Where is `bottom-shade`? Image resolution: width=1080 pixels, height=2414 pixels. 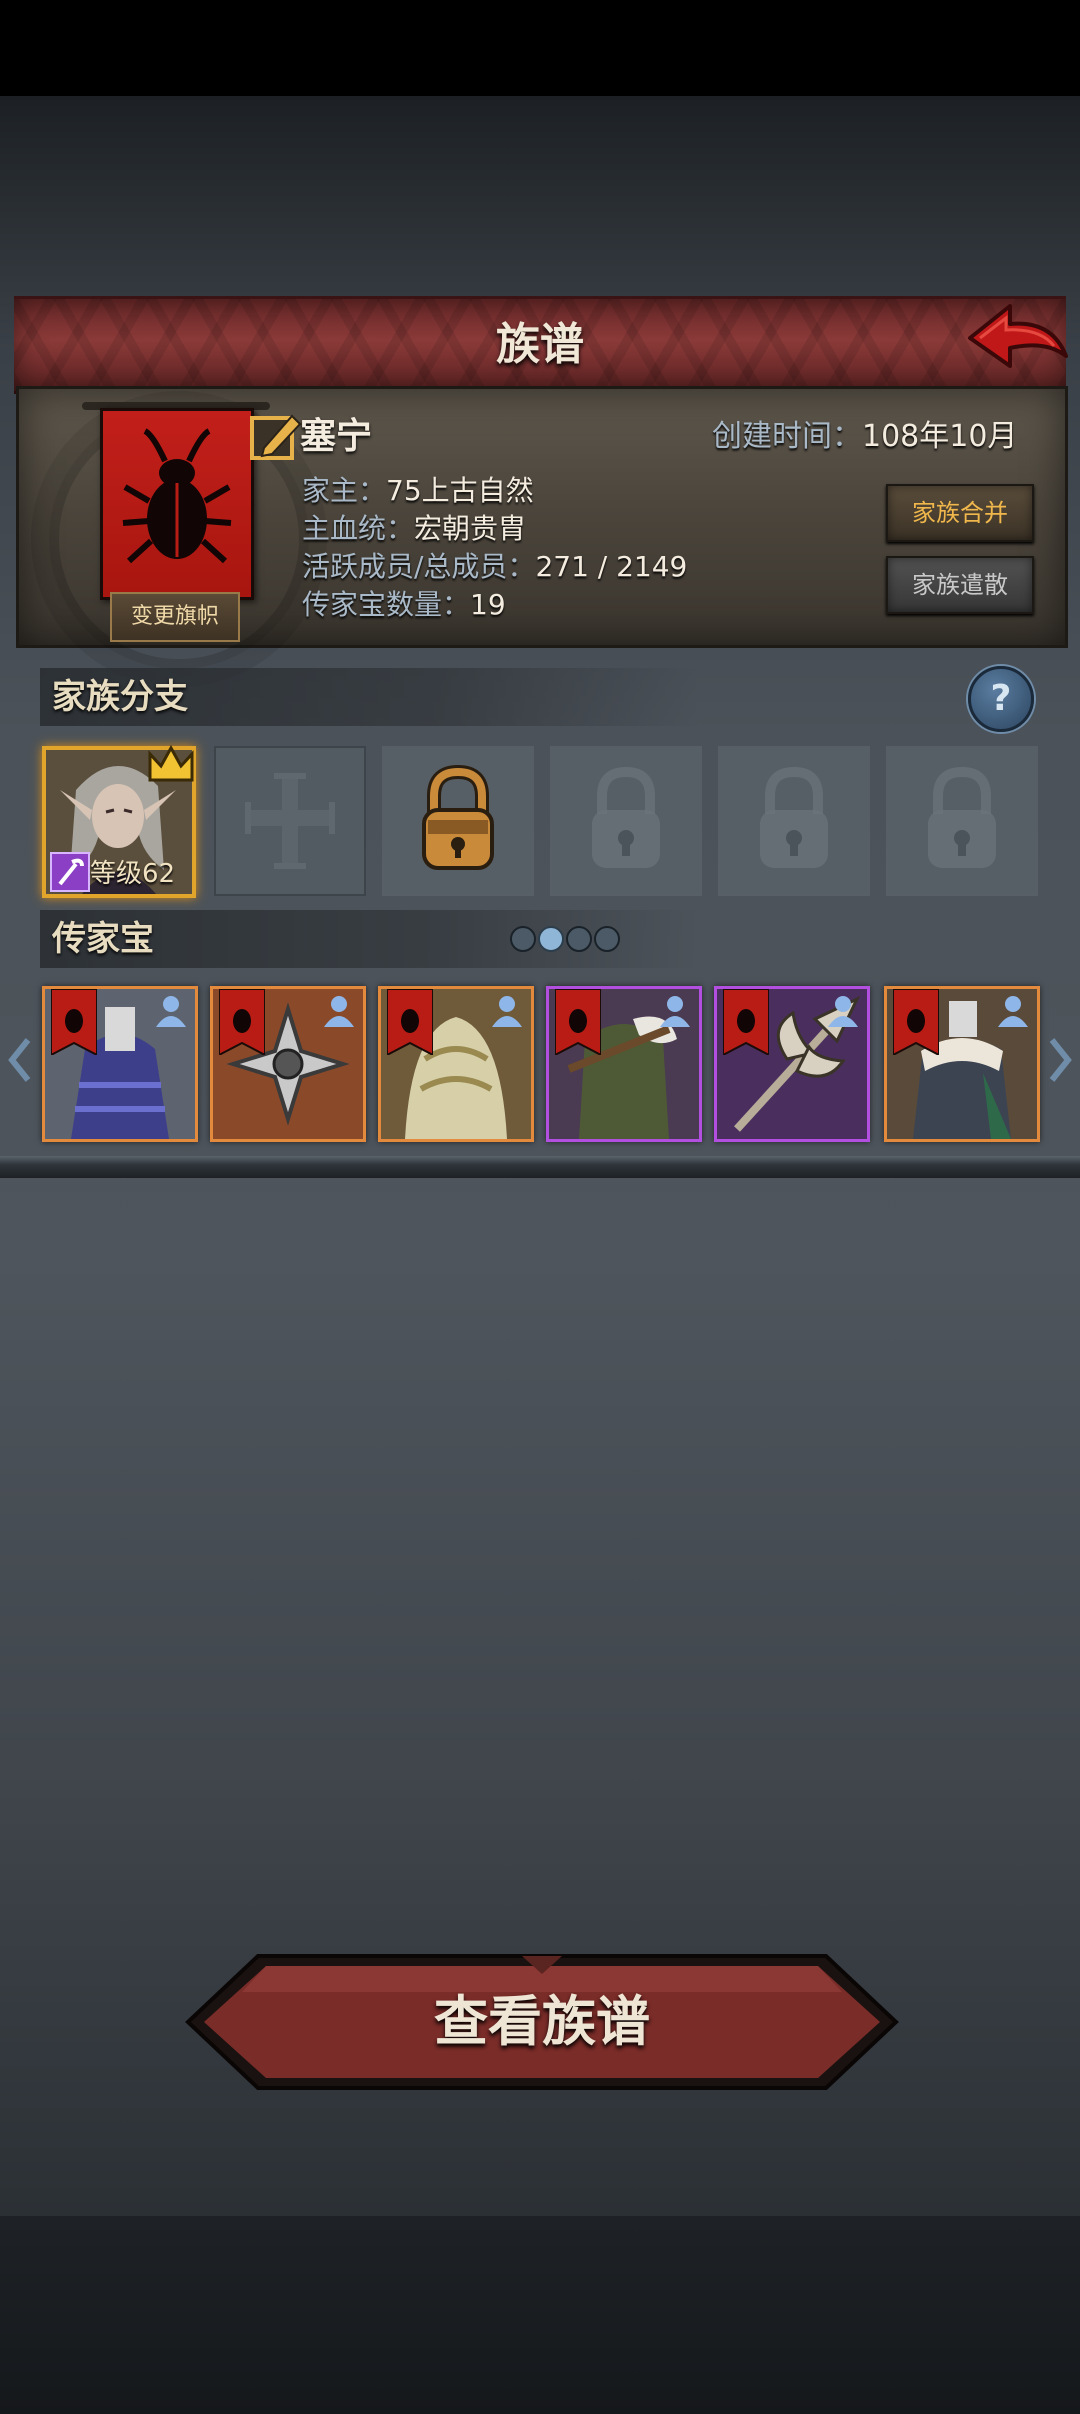
bottom-shade is located at coordinates (540, 2315).